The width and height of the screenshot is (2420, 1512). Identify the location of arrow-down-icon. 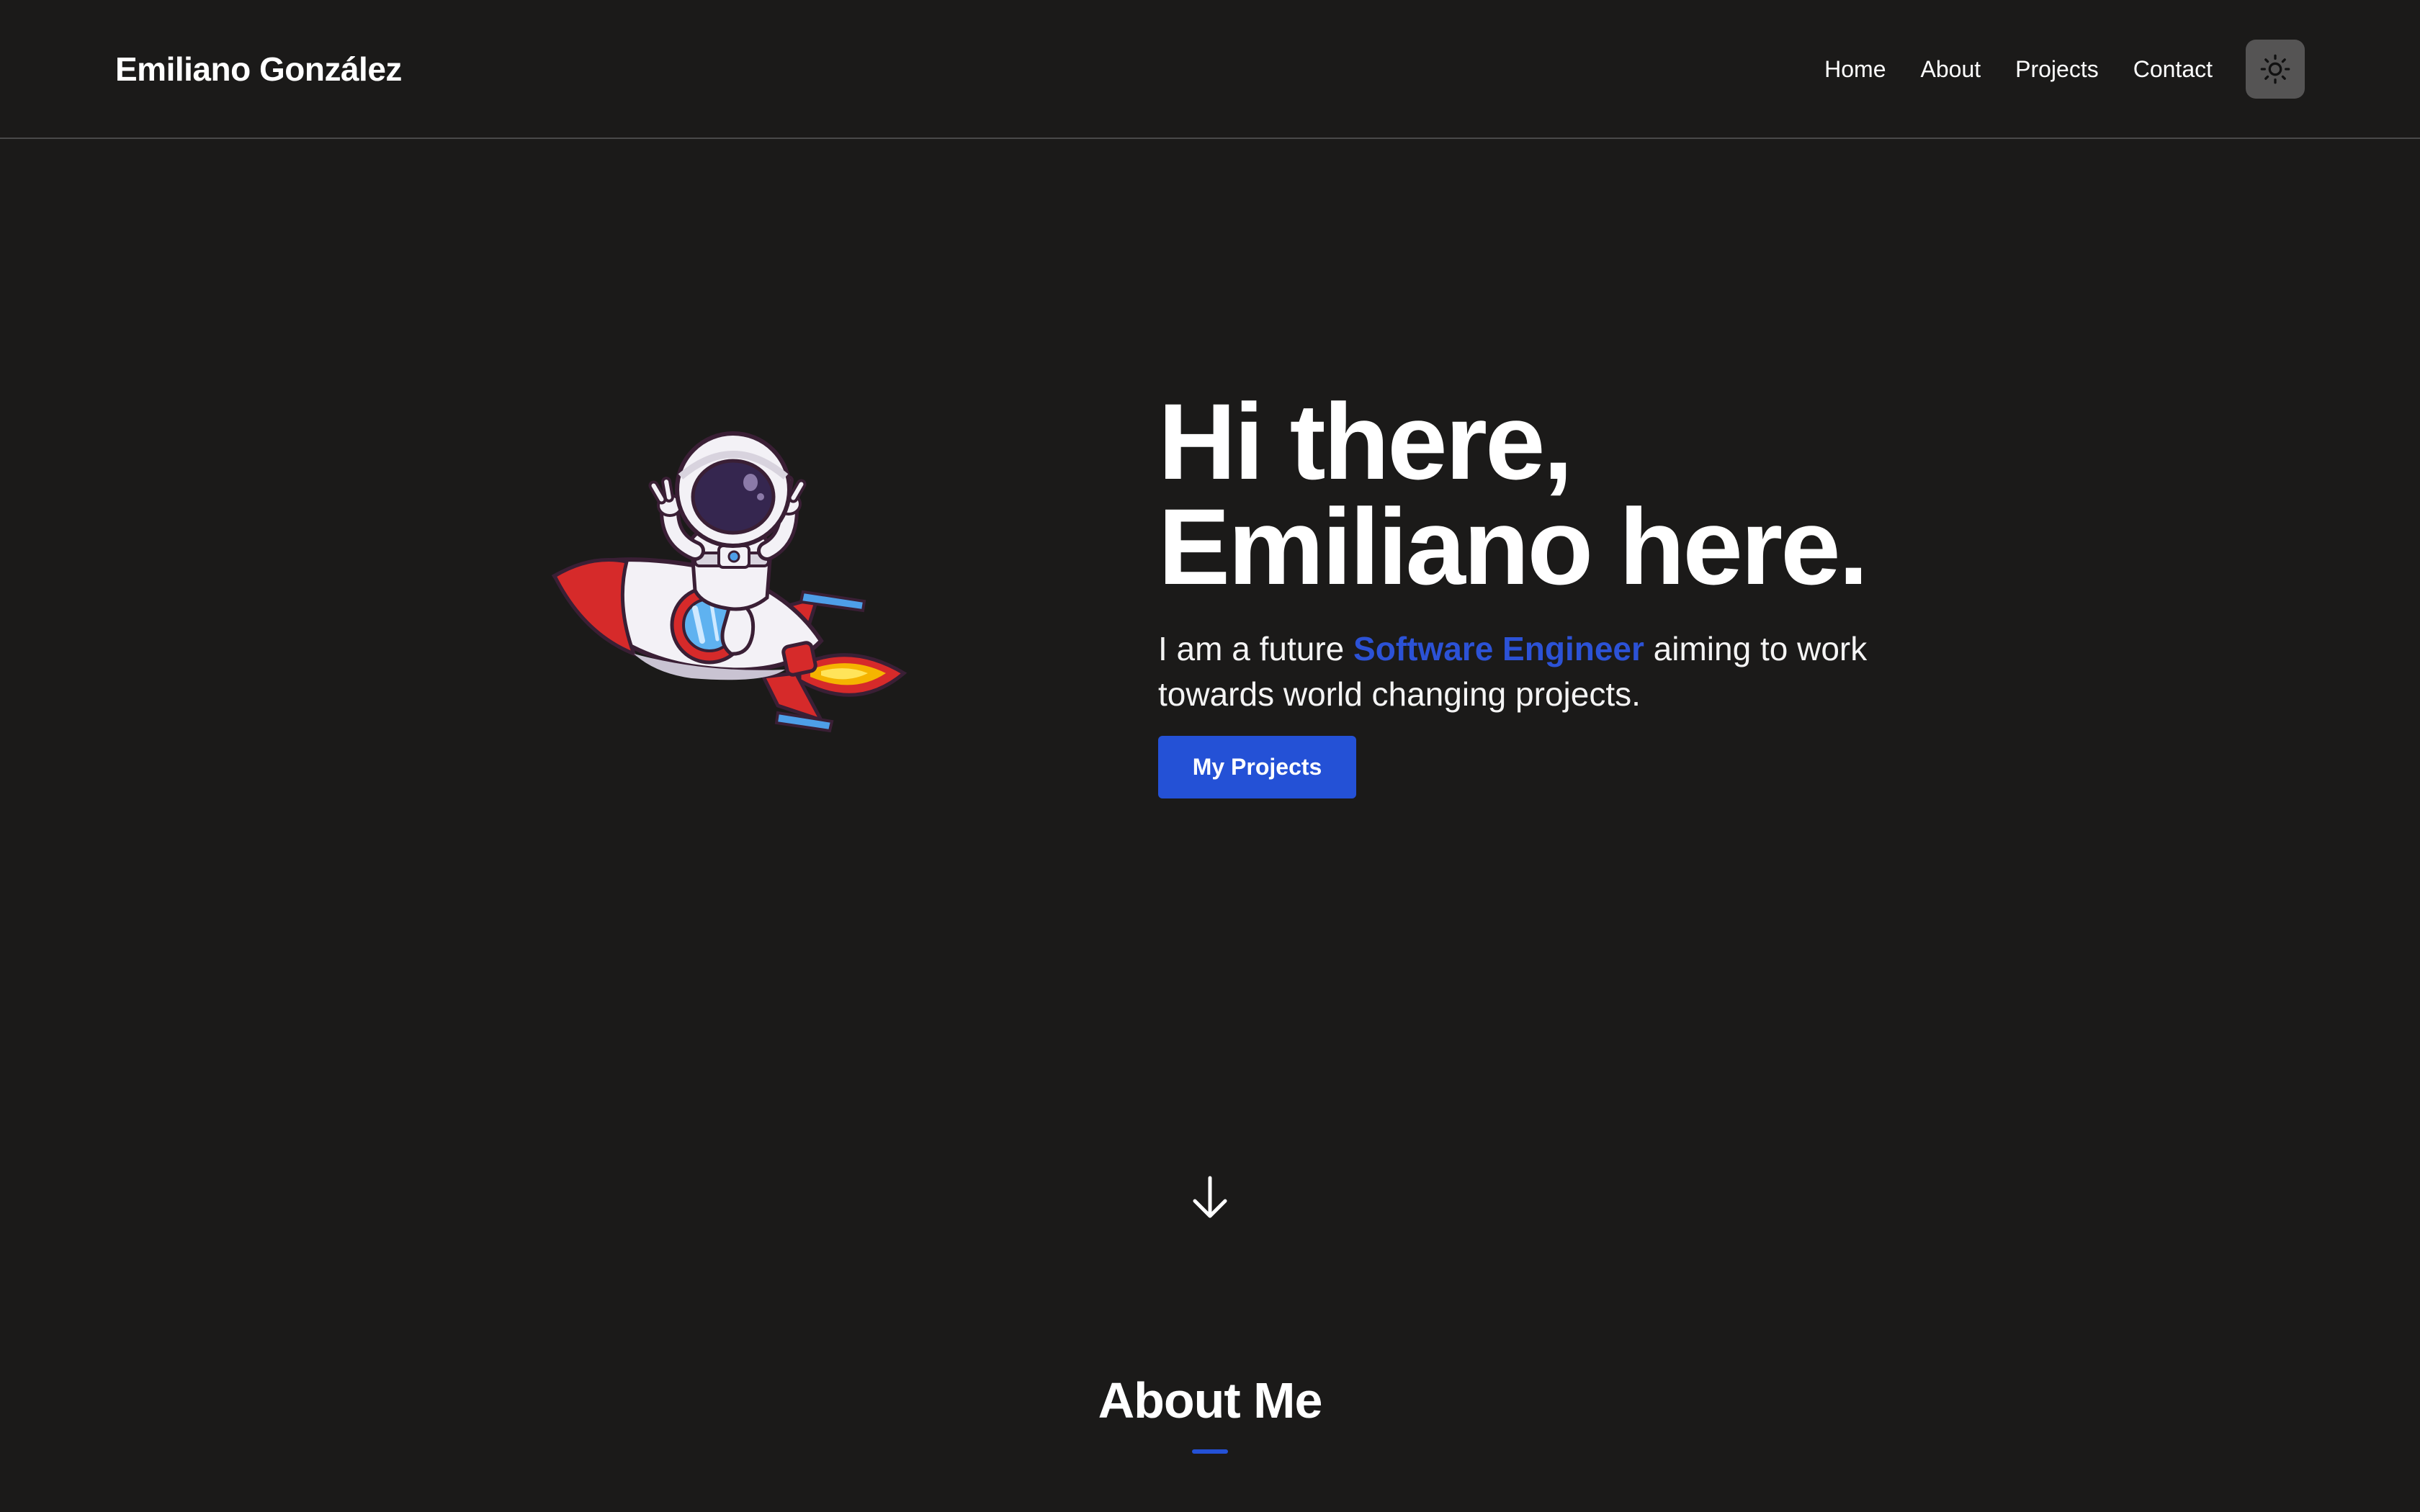
(1210, 1197).